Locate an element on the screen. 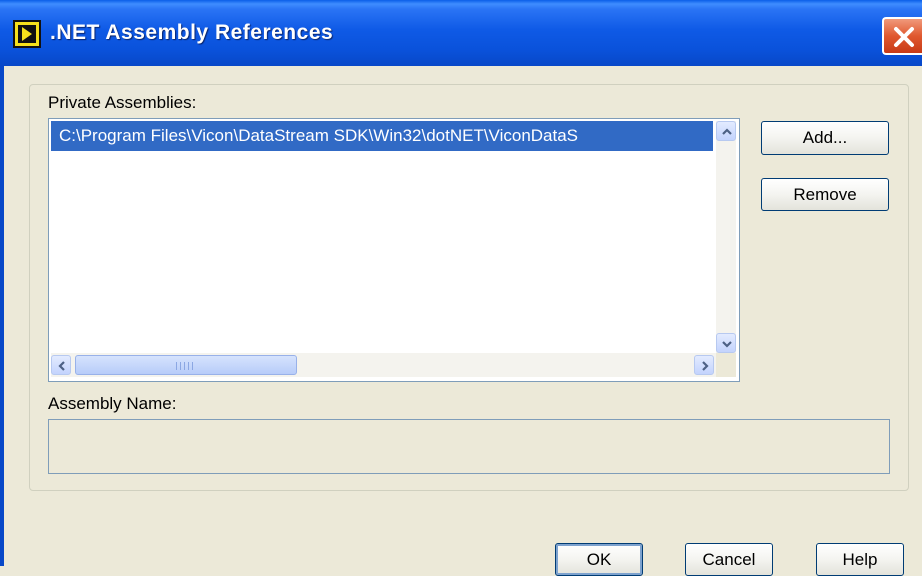 The width and height of the screenshot is (922, 576). close-button is located at coordinates (902, 36).